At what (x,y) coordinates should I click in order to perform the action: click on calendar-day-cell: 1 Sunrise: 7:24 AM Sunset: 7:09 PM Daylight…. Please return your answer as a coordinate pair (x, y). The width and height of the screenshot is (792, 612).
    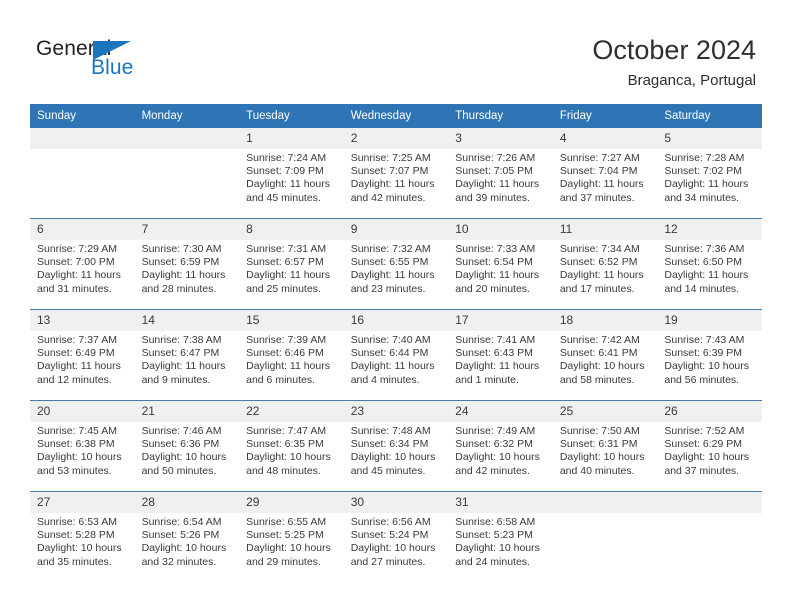
    Looking at the image, I should click on (291, 173).